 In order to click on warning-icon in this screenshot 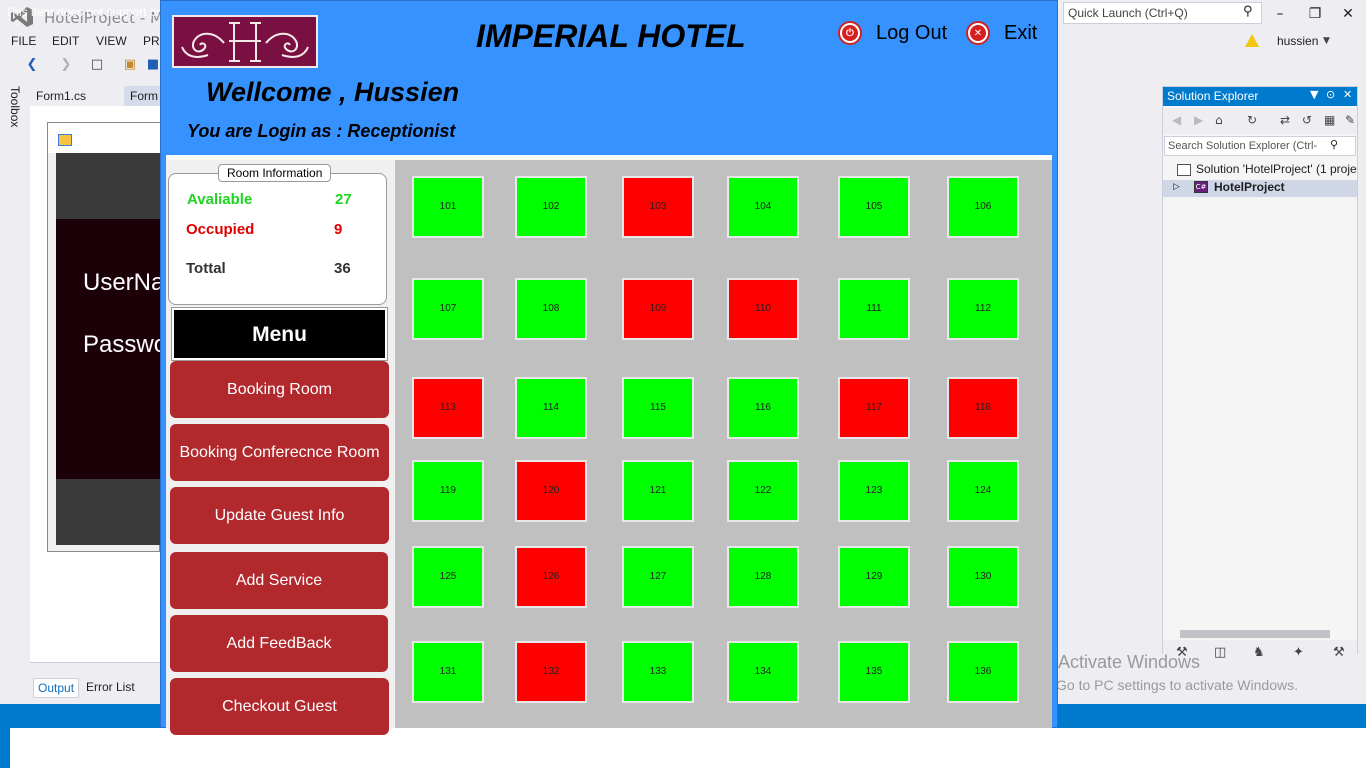, I will do `click(1252, 40)`.